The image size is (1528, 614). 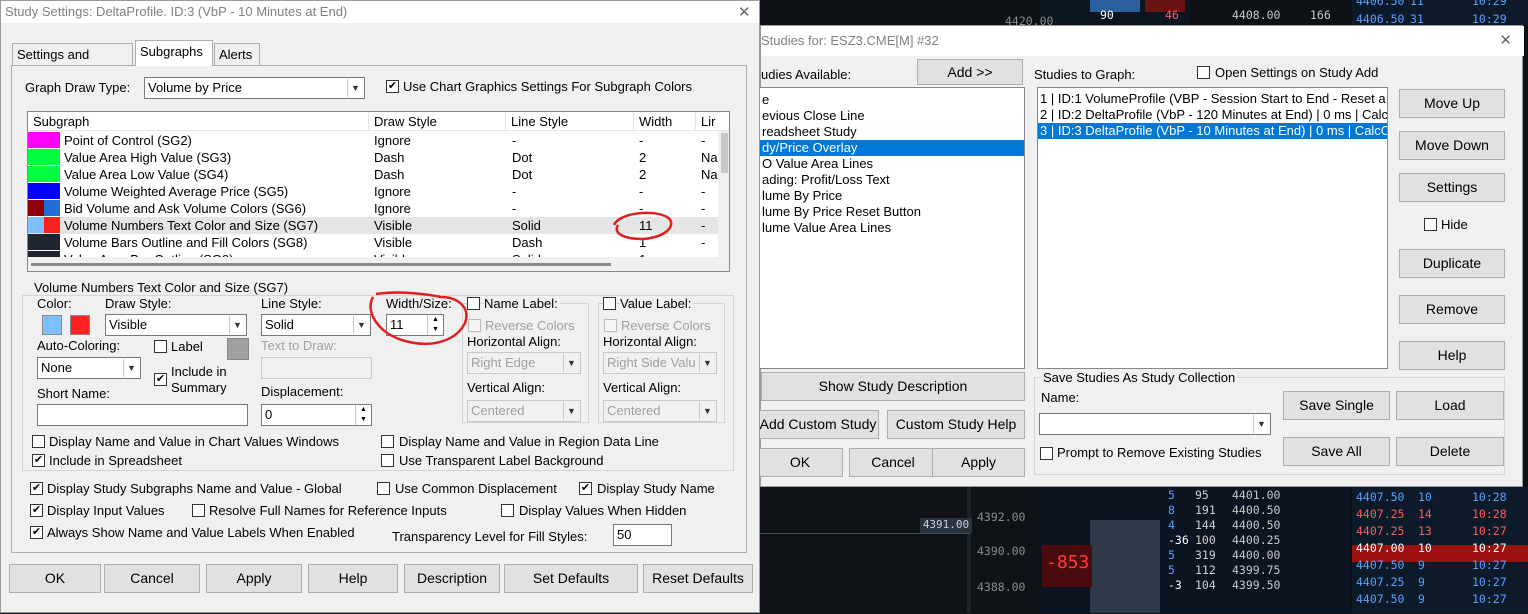 What do you see at coordinates (373, 174) in the screenshot?
I see `table-row: Value Area Low Value (SG4) Dash Dot 2 Na` at bounding box center [373, 174].